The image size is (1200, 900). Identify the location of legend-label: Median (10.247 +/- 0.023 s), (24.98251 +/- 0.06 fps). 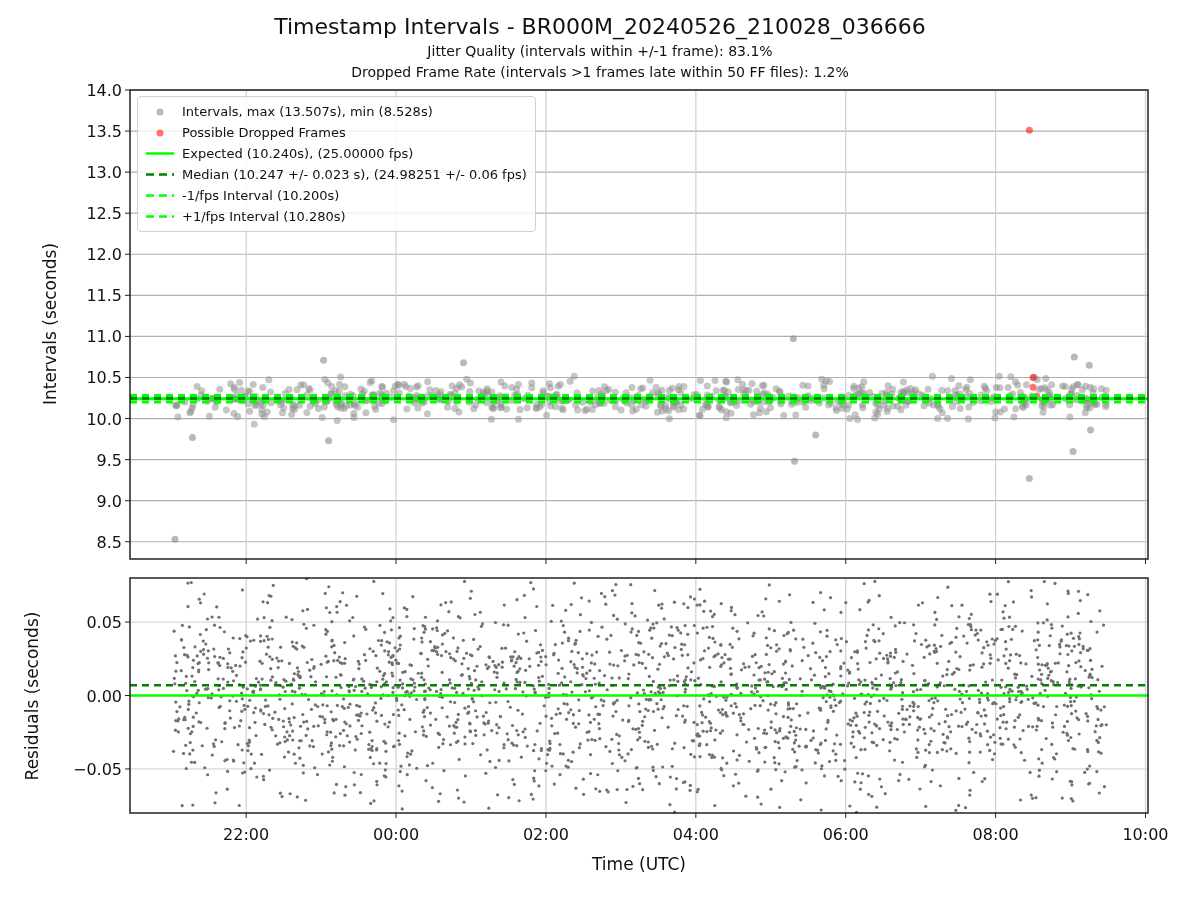
(354, 174).